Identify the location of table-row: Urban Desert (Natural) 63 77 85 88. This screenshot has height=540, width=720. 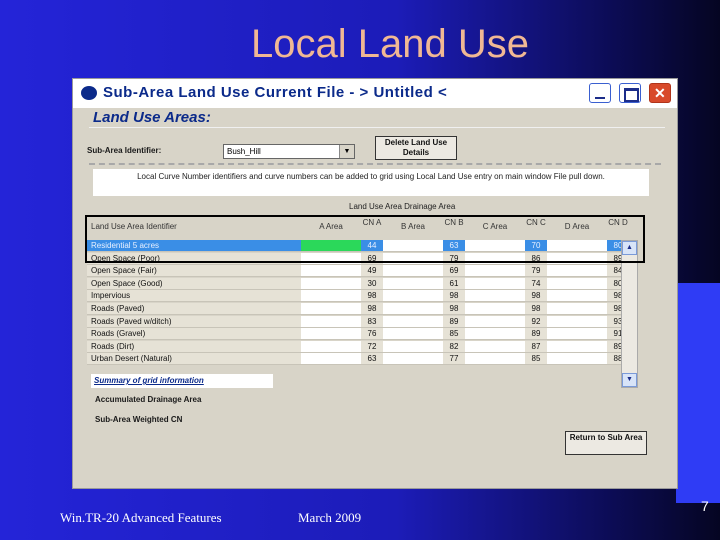
(364, 359).